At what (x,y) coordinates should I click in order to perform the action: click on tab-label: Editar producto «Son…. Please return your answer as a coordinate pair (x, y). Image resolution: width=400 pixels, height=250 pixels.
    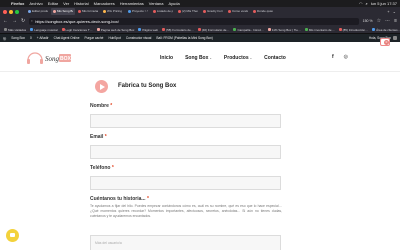
    Looking at the image, I should click on (40, 11).